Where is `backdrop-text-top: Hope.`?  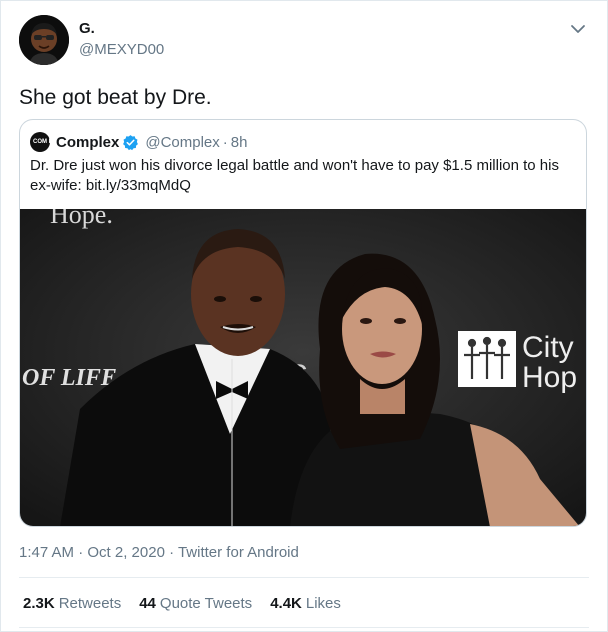 backdrop-text-top: Hope. is located at coordinates (81, 219).